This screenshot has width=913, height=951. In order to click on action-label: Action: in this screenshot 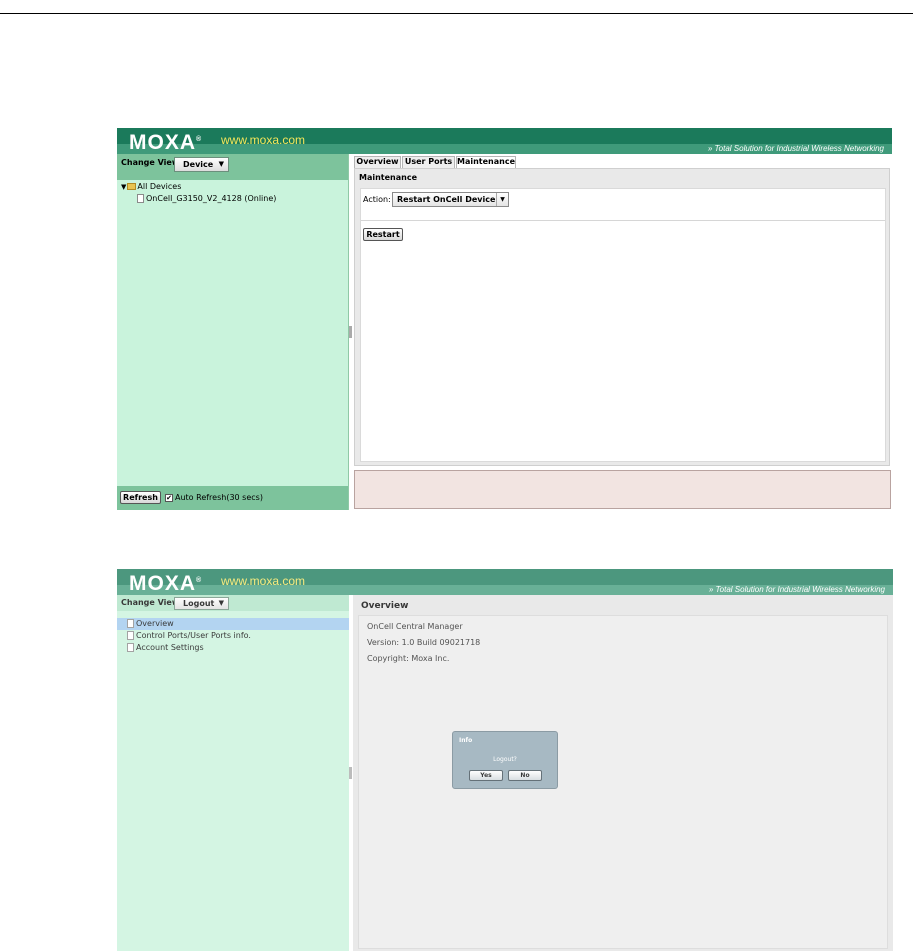, I will do `click(377, 199)`.